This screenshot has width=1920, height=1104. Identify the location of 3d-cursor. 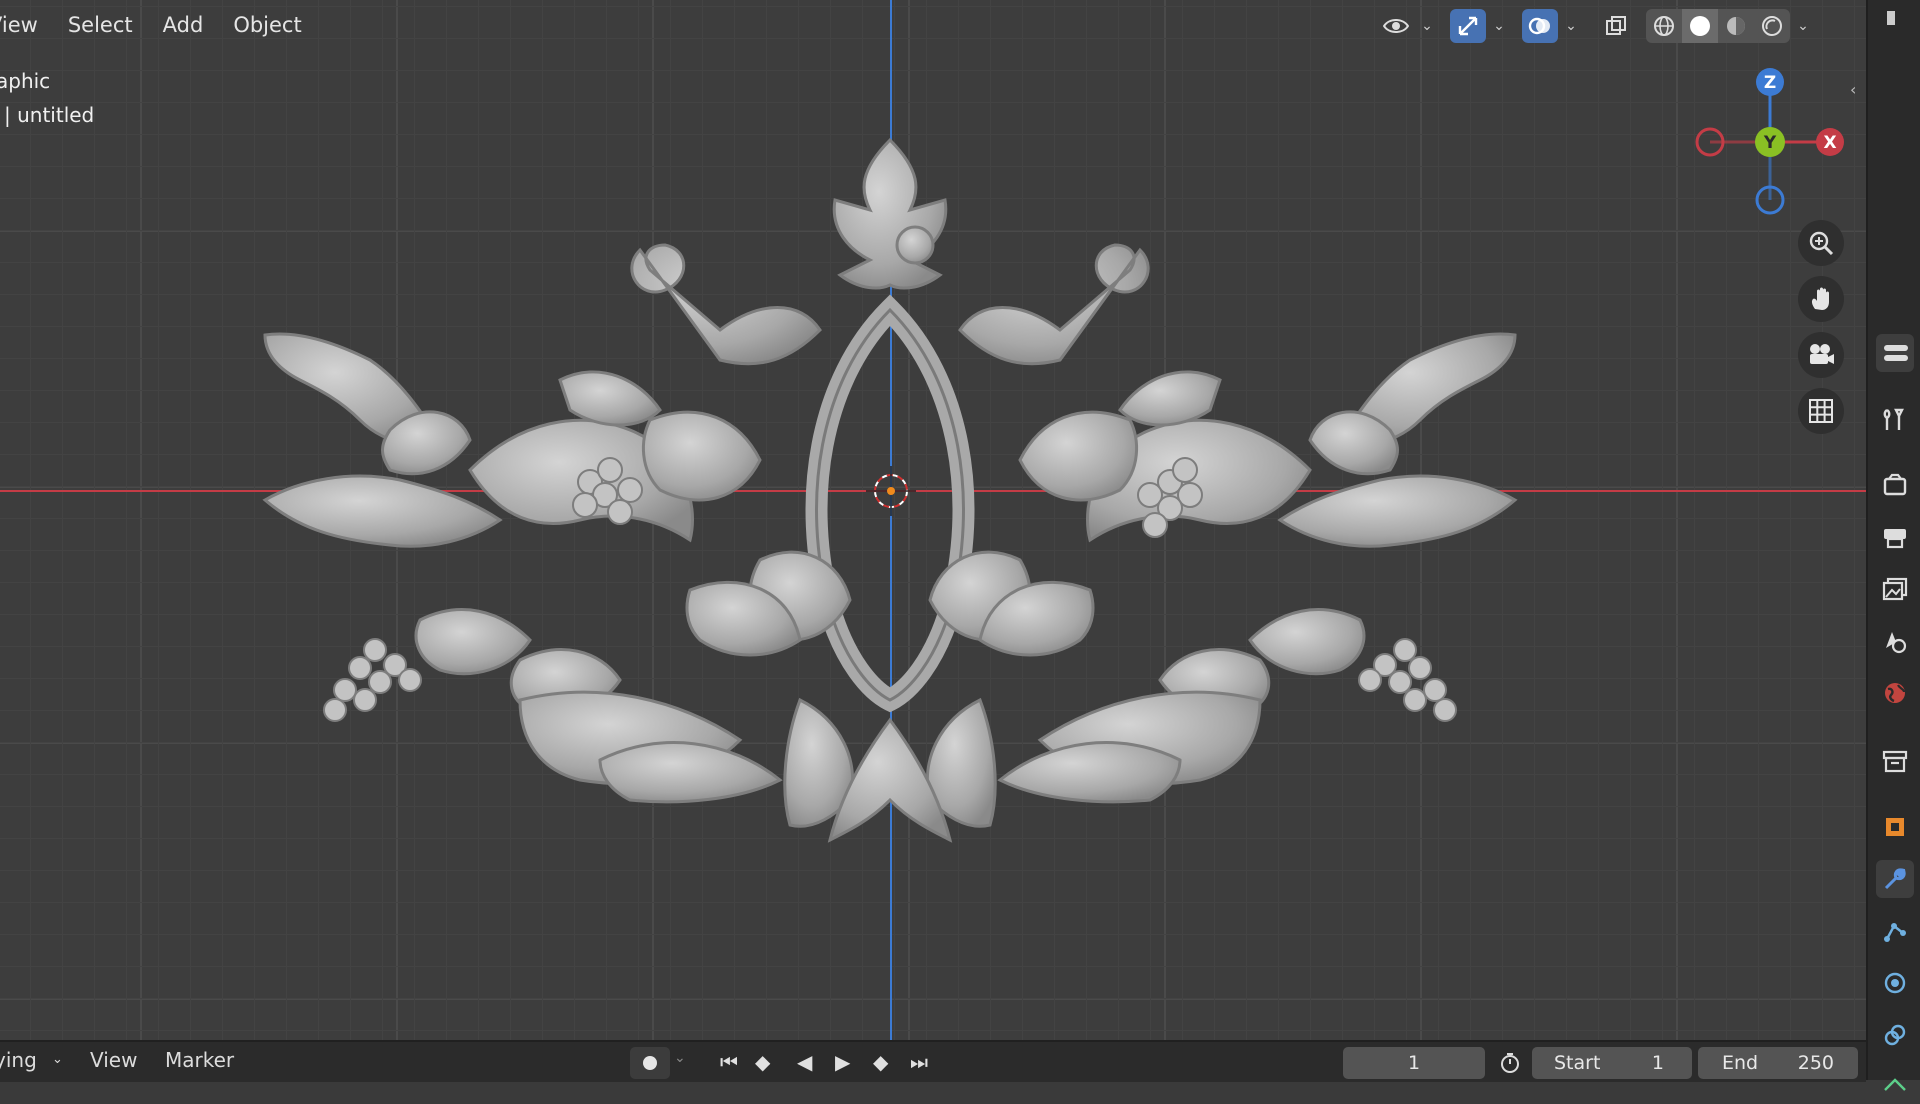
(891, 491).